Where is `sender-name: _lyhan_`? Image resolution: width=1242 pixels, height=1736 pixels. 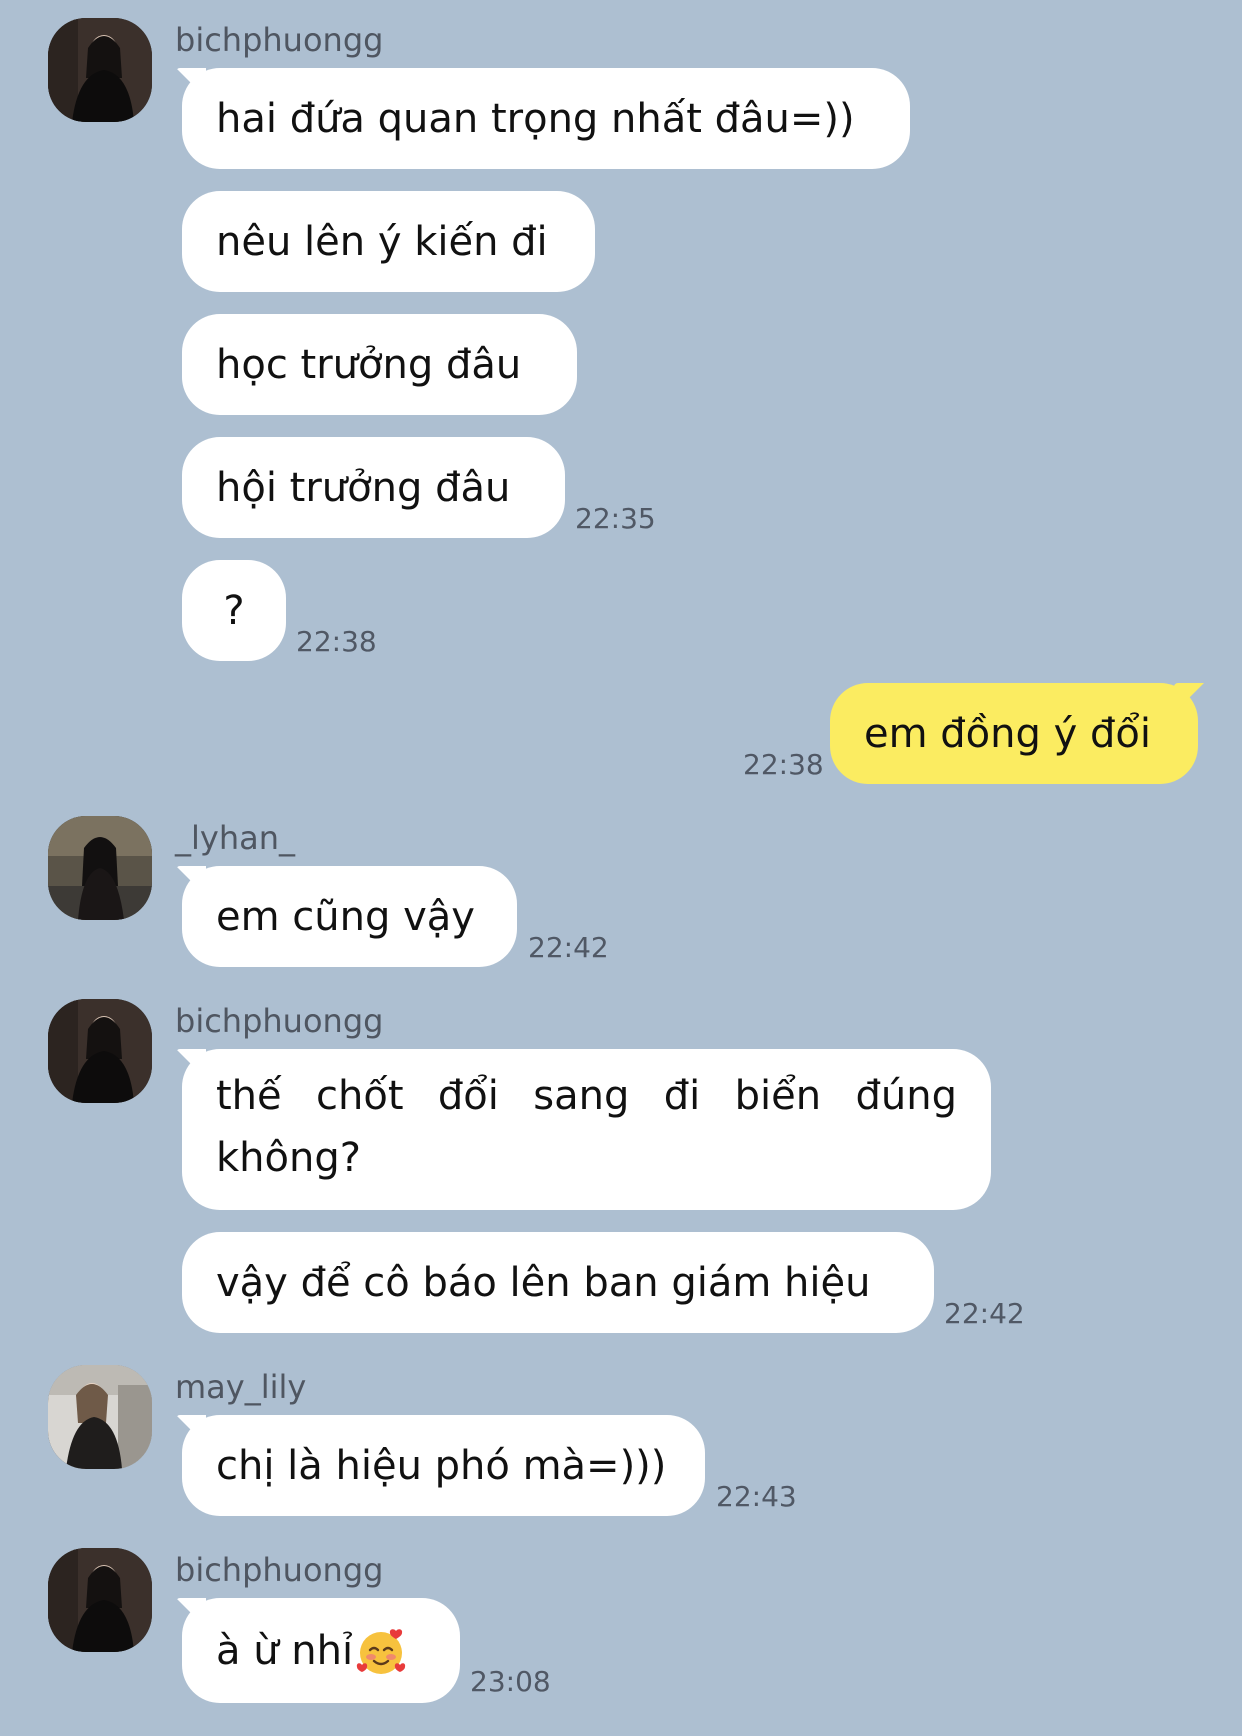 sender-name: _lyhan_ is located at coordinates (235, 838).